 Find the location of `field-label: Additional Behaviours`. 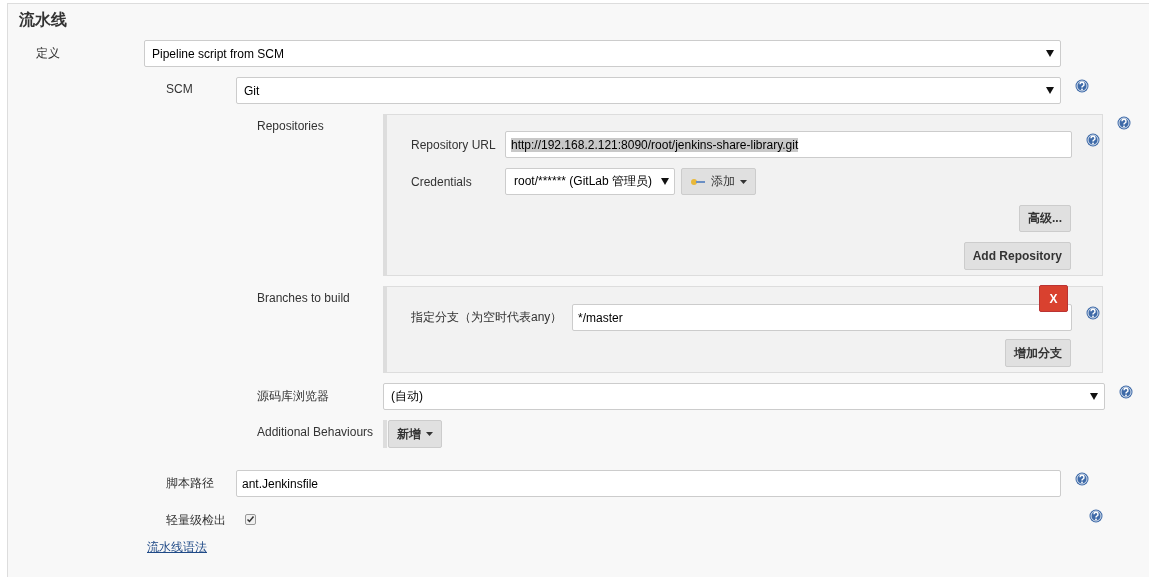

field-label: Additional Behaviours is located at coordinates (316, 431).